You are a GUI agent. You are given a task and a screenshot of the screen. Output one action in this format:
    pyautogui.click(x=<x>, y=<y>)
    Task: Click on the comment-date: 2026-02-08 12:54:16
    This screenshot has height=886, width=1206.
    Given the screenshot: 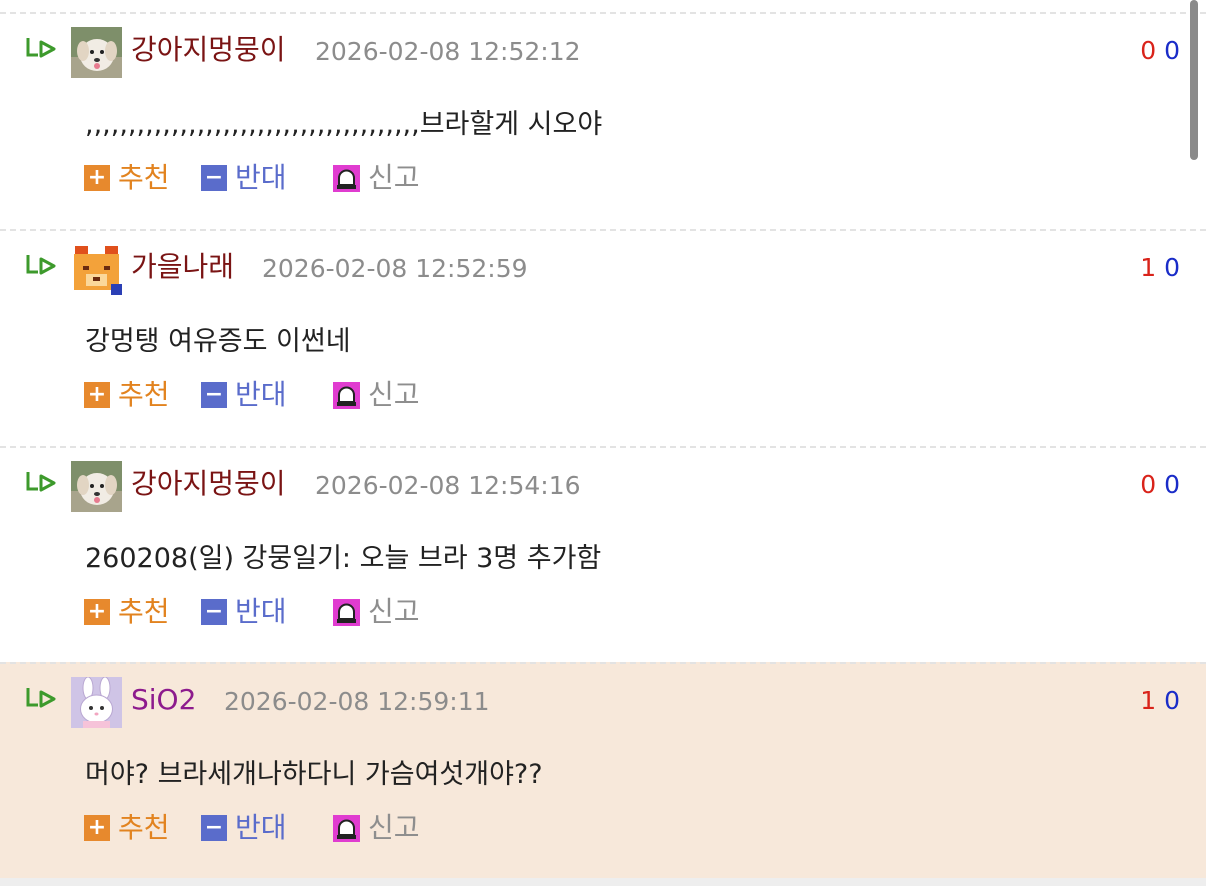 What is the action you would take?
    pyautogui.click(x=448, y=485)
    